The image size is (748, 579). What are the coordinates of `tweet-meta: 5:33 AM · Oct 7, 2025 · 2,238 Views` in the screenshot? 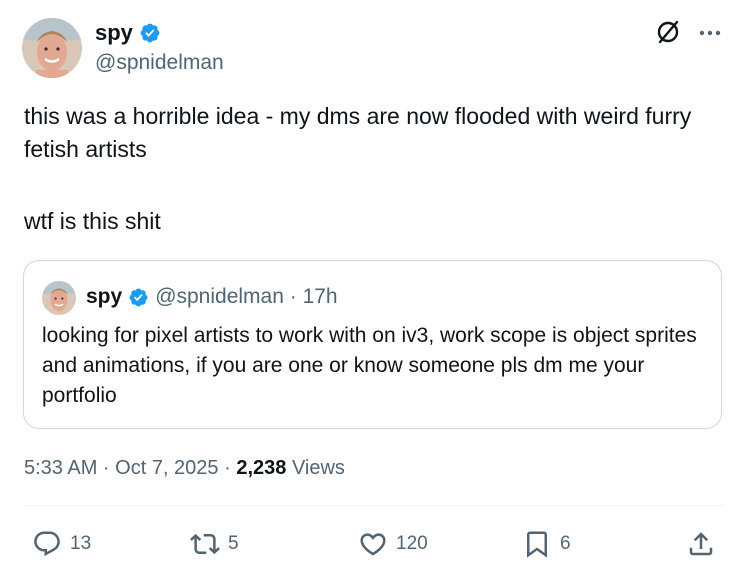 It's located at (184, 468).